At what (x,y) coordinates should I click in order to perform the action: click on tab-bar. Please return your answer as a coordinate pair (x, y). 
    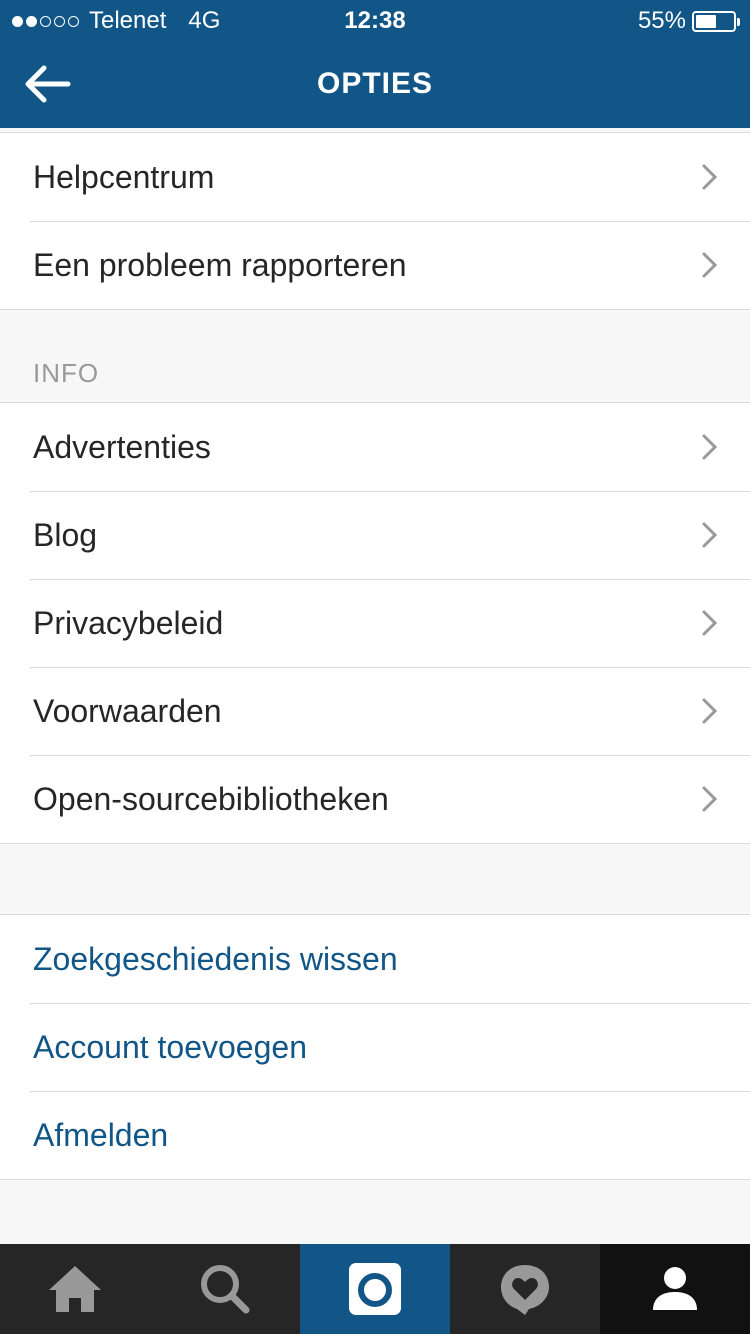
    Looking at the image, I should click on (375, 1289).